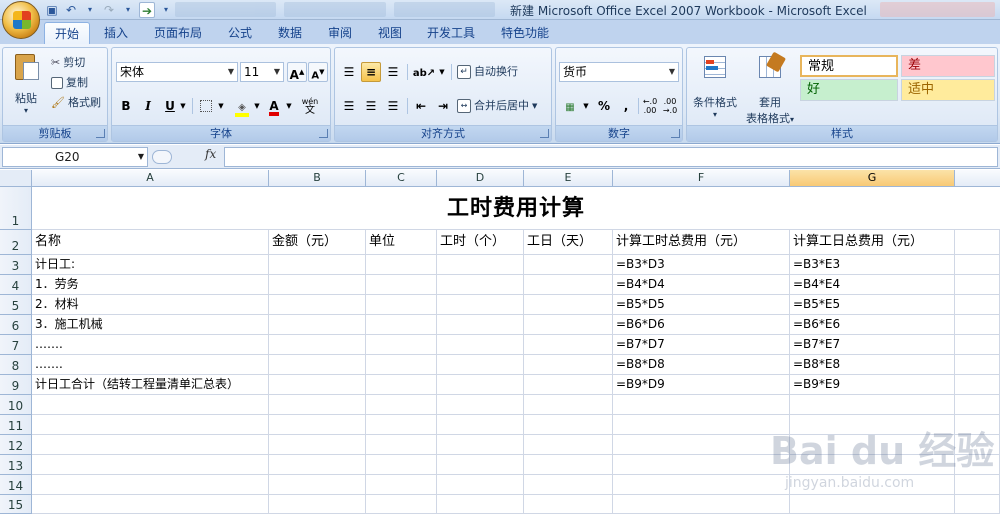 This screenshot has width=1000, height=514. Describe the element at coordinates (317, 242) in the screenshot. I see `header-cell-amount: 金额（元）` at that location.